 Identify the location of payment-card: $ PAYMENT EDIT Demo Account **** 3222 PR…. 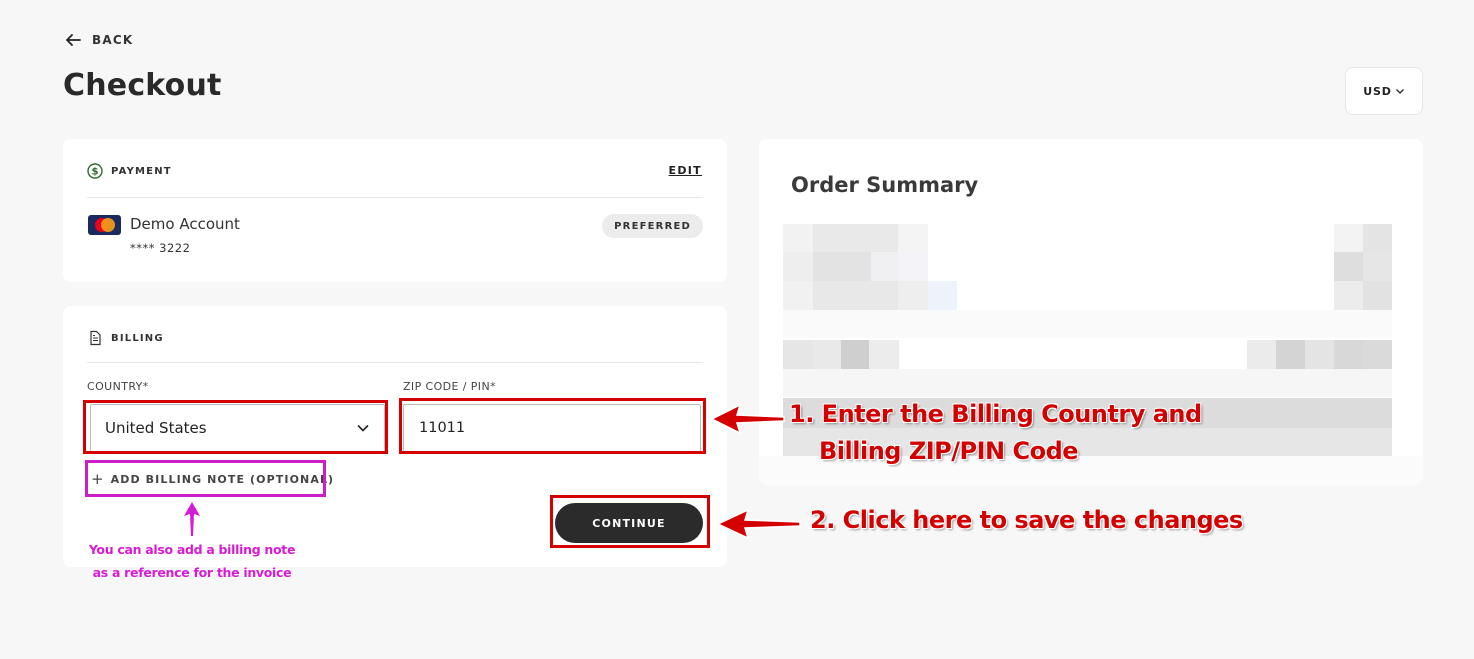
(395, 210).